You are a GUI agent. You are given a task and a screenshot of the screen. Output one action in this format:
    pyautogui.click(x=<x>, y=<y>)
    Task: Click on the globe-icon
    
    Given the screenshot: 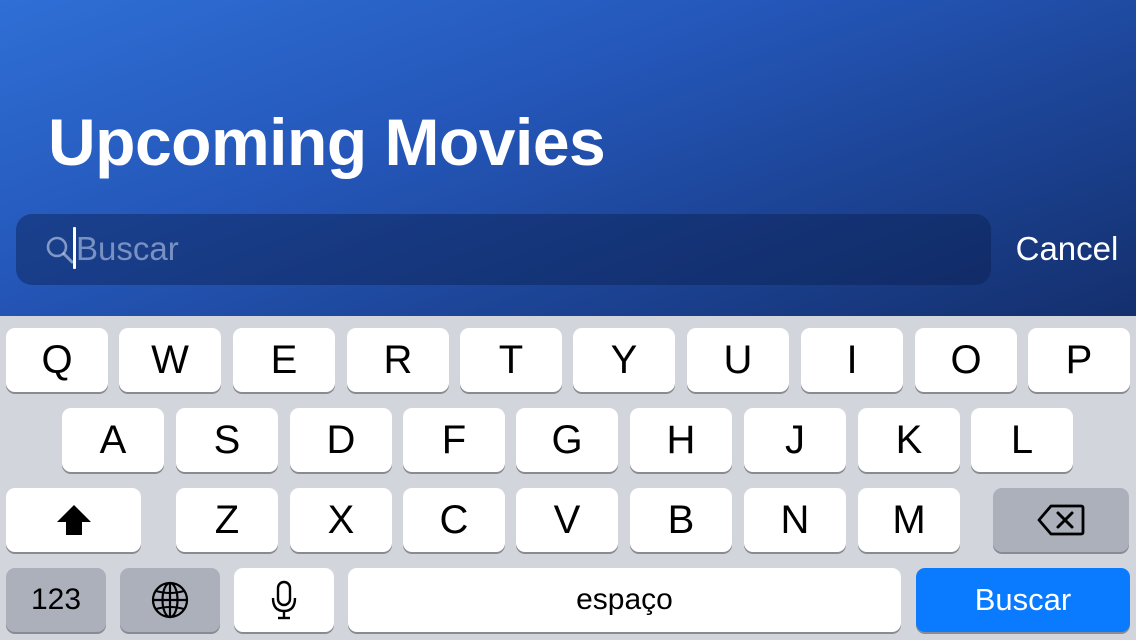 What is the action you would take?
    pyautogui.click(x=170, y=600)
    